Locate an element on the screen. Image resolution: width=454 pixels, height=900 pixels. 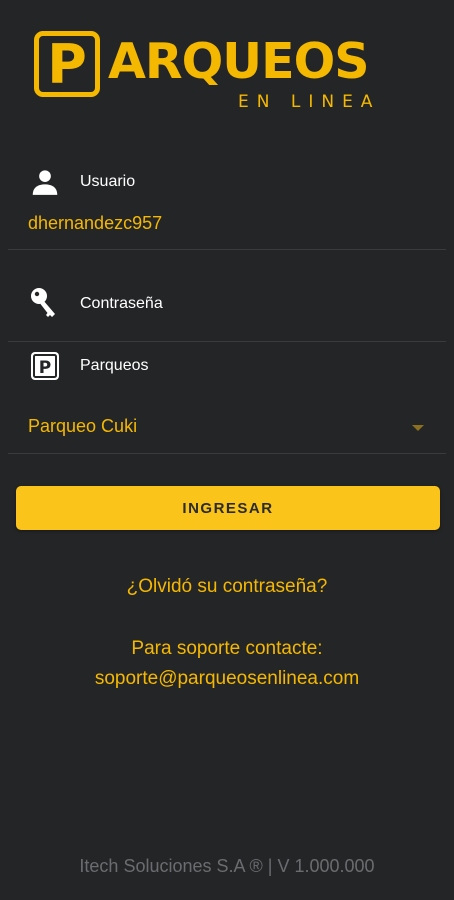
username-input: dhernandezc957 is located at coordinates (95, 223).